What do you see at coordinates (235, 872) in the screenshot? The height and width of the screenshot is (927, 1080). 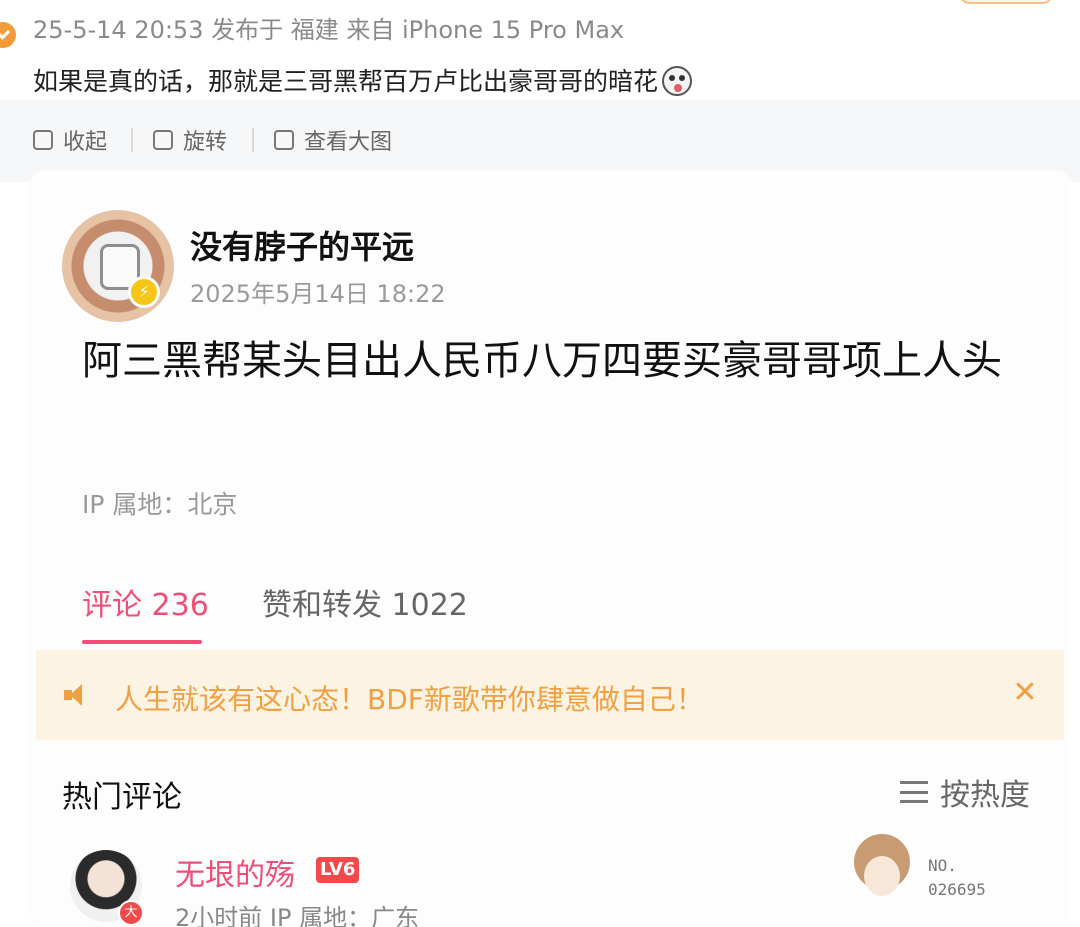 I see `commenter-name: 无垠的殇` at bounding box center [235, 872].